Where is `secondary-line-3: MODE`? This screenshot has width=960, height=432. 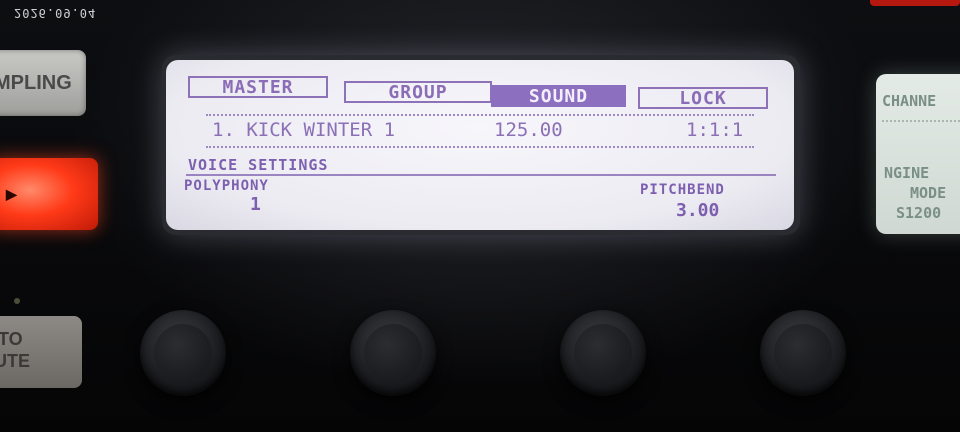 secondary-line-3: MODE is located at coordinates (928, 193).